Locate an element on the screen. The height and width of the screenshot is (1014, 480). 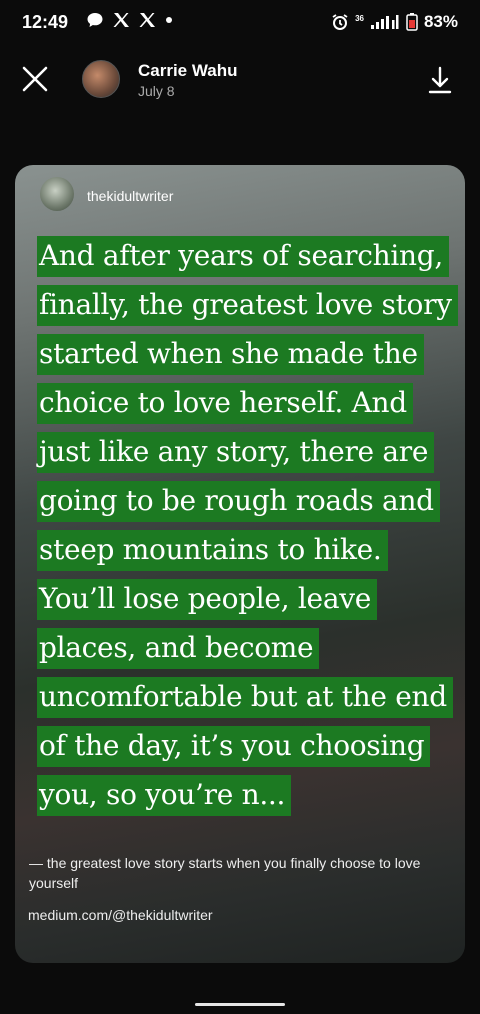
alarm-icon is located at coordinates (340, 22).